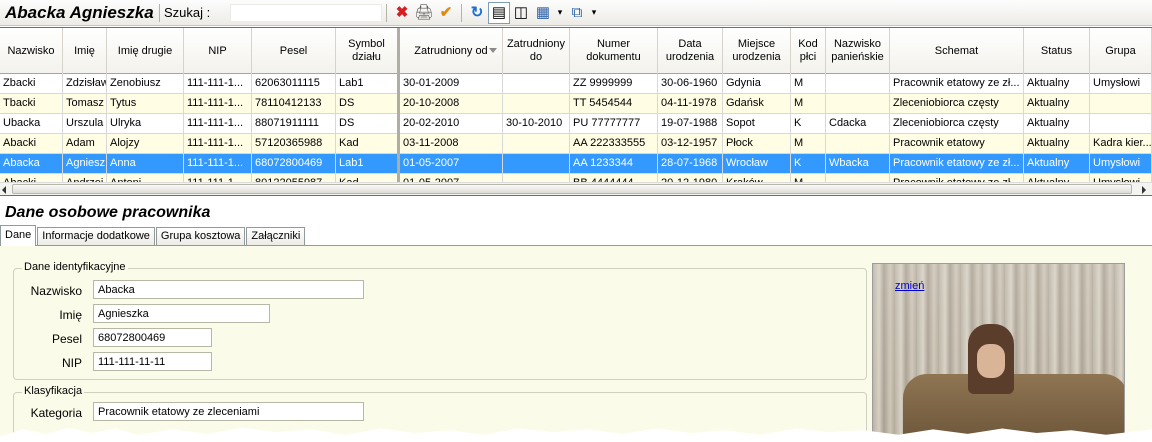 The height and width of the screenshot is (442, 1152). Describe the element at coordinates (294, 104) in the screenshot. I see `table-cell: 78110412133` at that location.